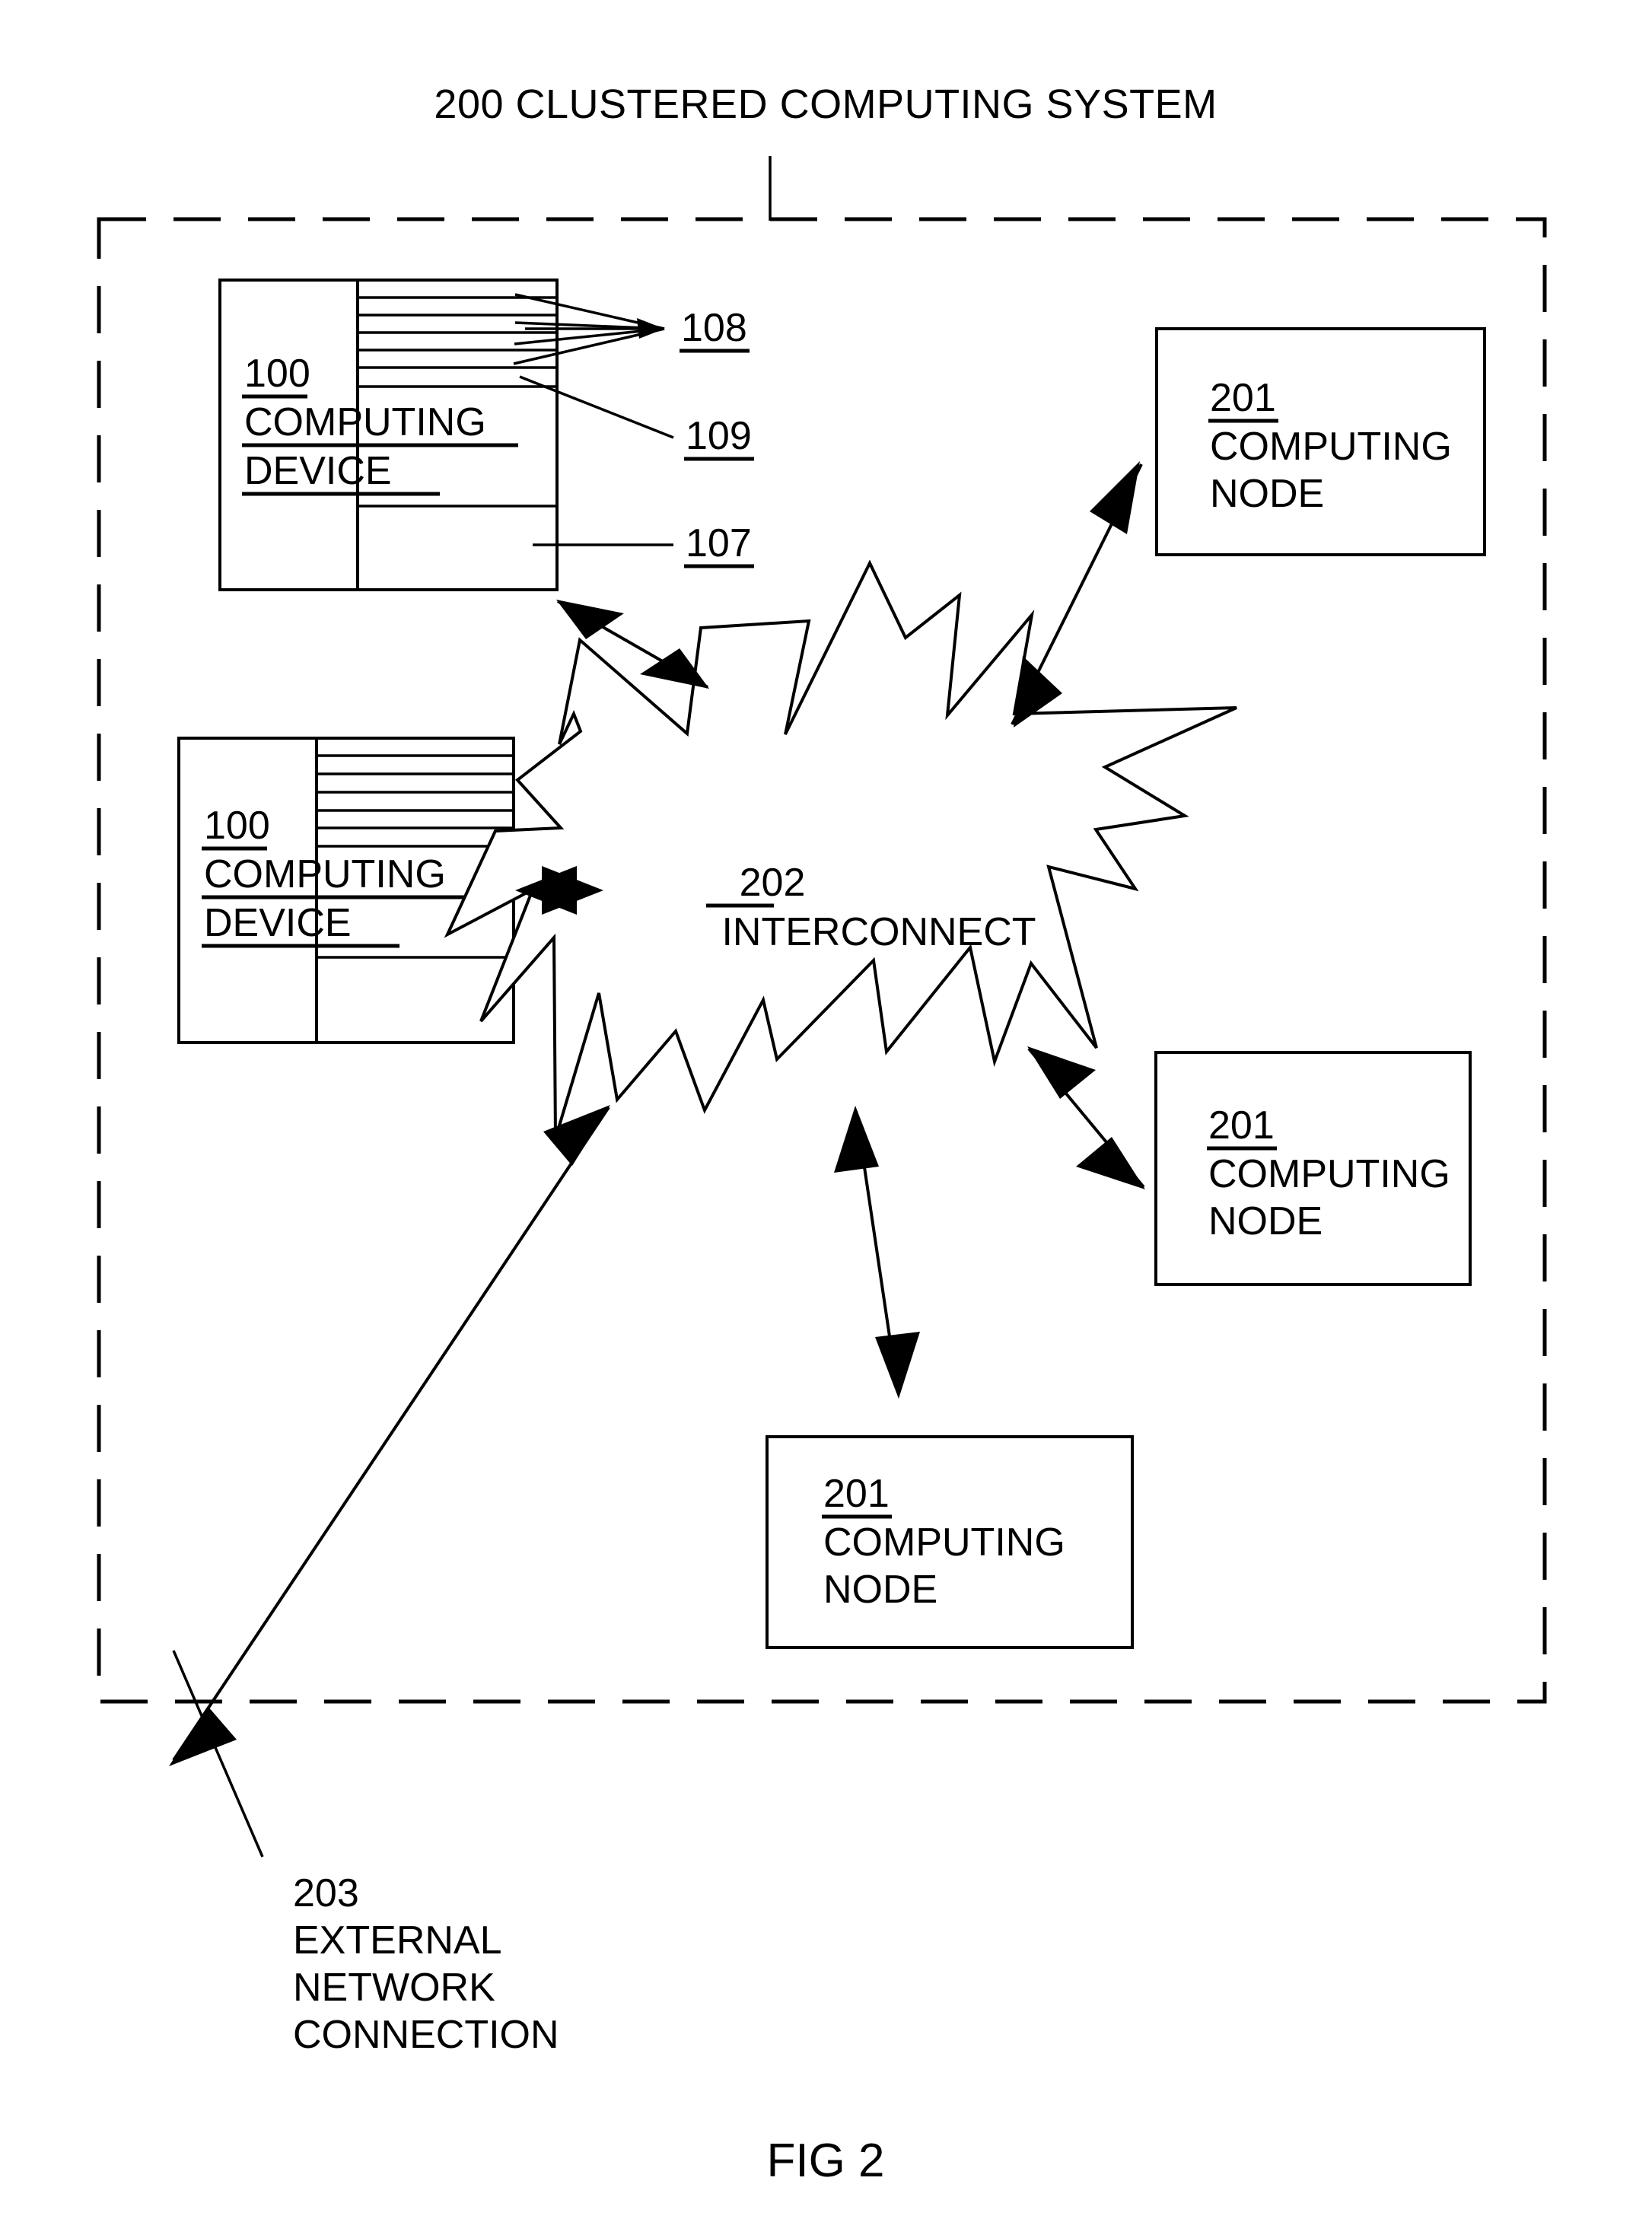 This screenshot has width=1652, height=2235. Describe the element at coordinates (719, 436) in the screenshot. I see `callout-109-label: 109` at that location.